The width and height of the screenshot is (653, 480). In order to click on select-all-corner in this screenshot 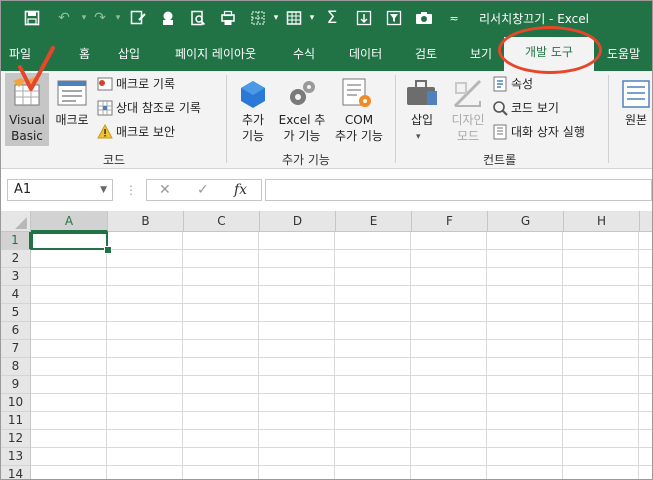, I will do `click(16, 221)`.